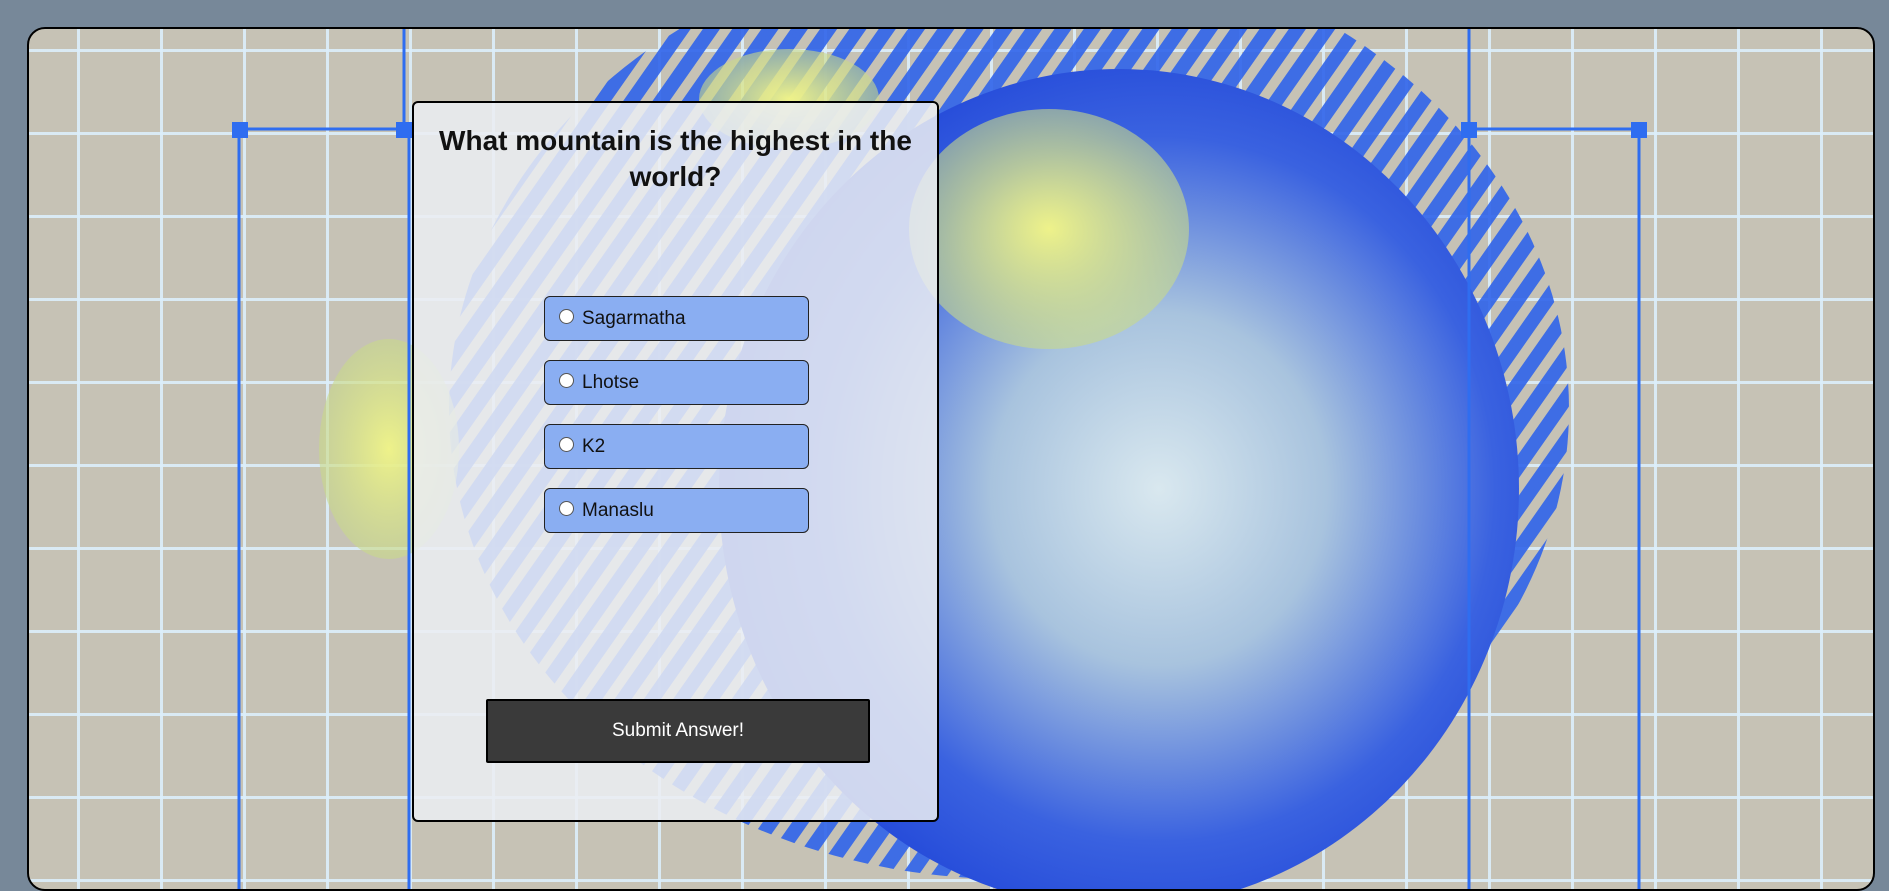 This screenshot has height=891, width=1889. I want to click on submit-answer-button: Submit Answer!, so click(678, 731).